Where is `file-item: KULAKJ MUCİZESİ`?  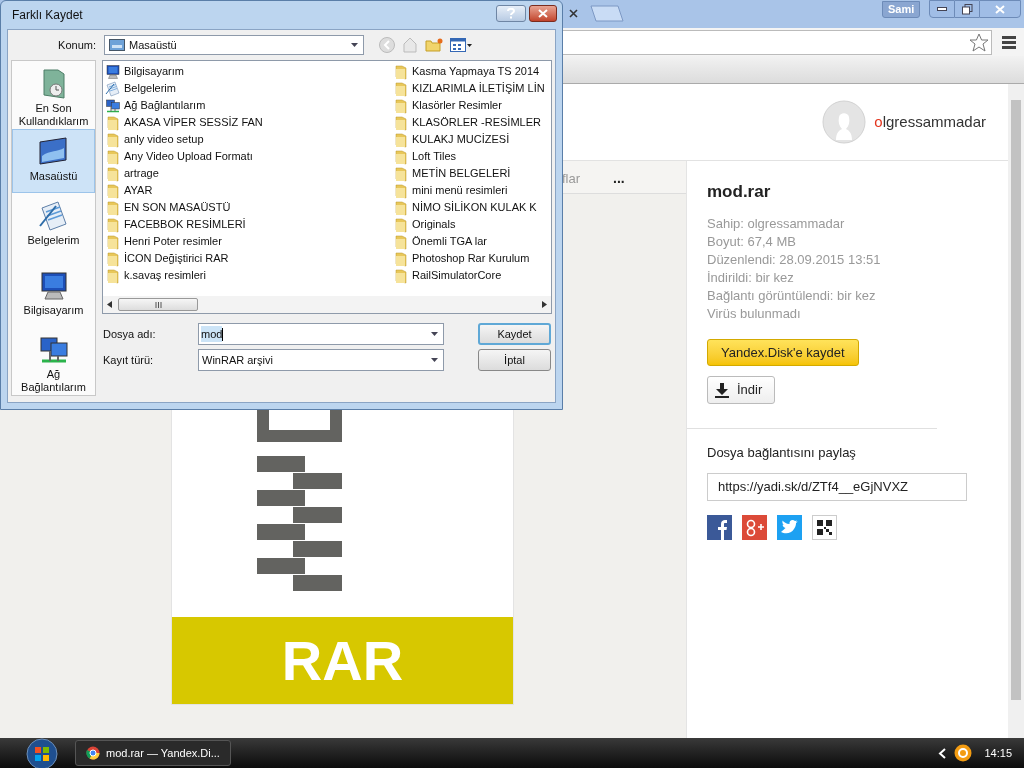
file-item: KULAKJ MUCİZESİ is located at coordinates (471, 139).